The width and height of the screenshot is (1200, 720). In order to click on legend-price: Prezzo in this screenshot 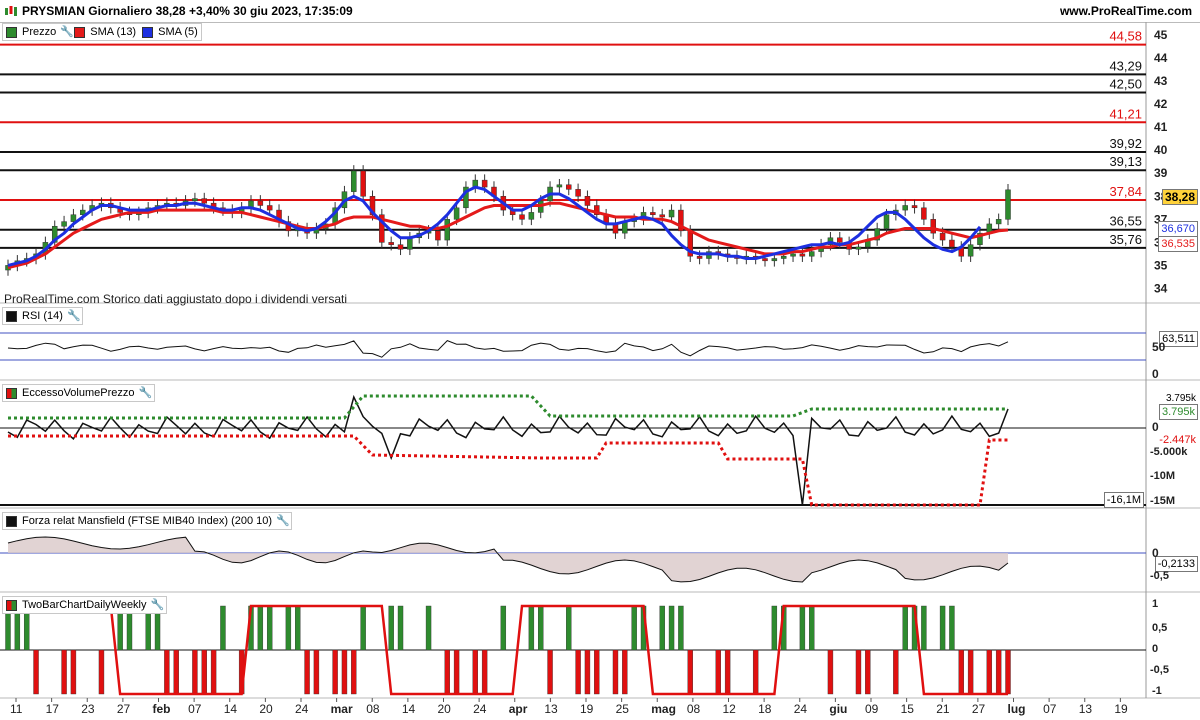, I will do `click(39, 32)`.